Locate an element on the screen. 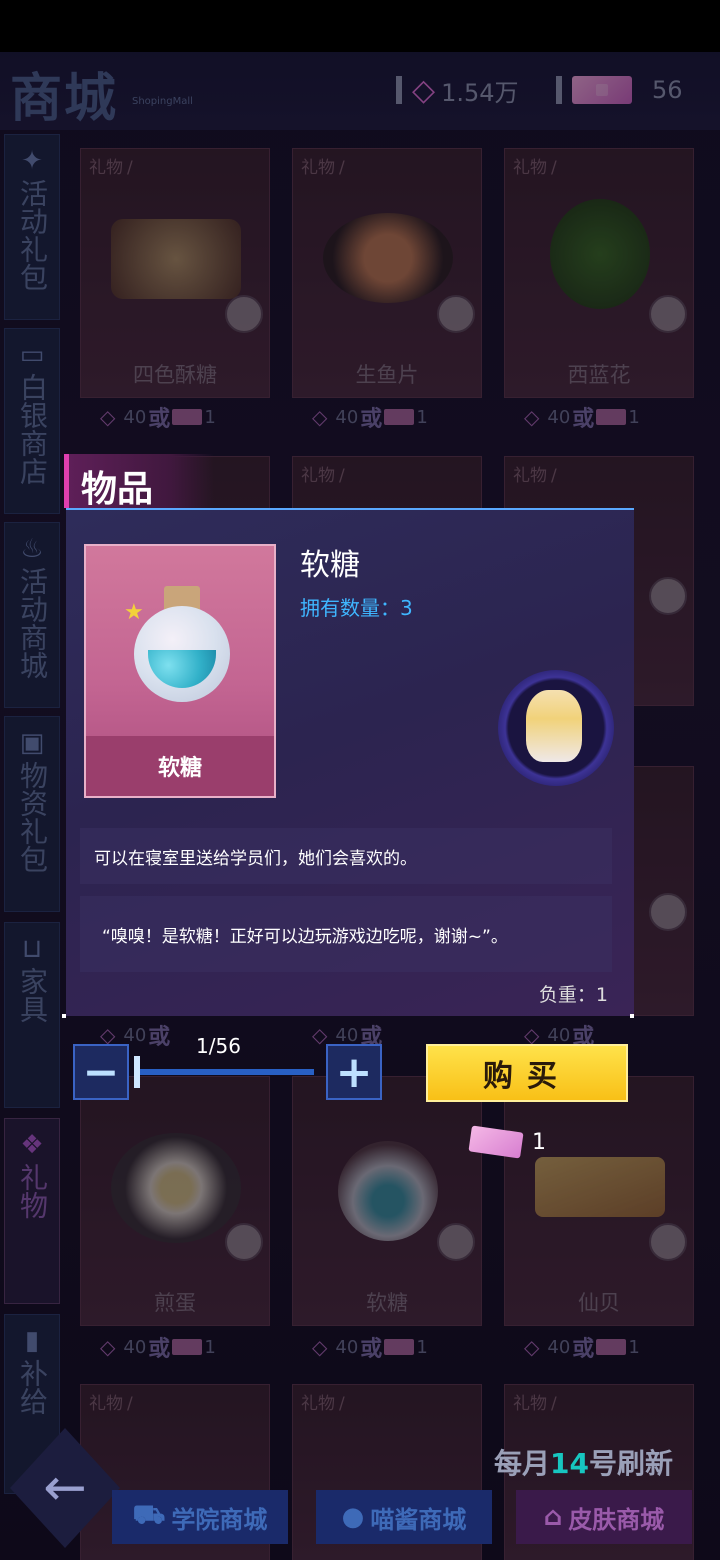  character-avatar is located at coordinates (556, 728).